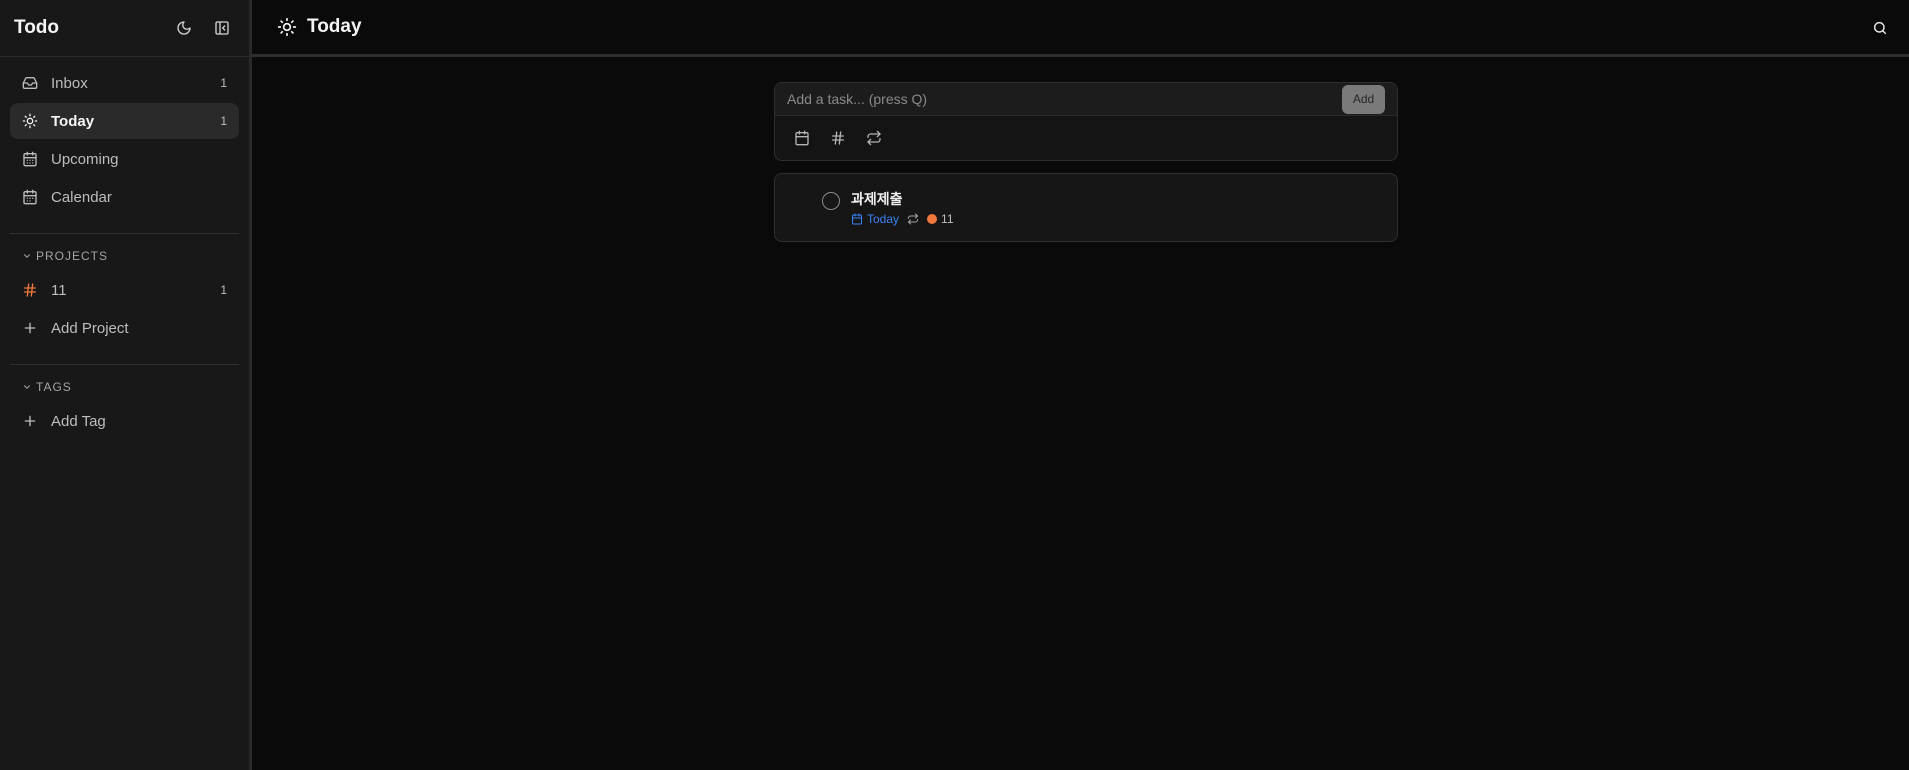 This screenshot has height=770, width=1909. I want to click on task-project: 11, so click(940, 219).